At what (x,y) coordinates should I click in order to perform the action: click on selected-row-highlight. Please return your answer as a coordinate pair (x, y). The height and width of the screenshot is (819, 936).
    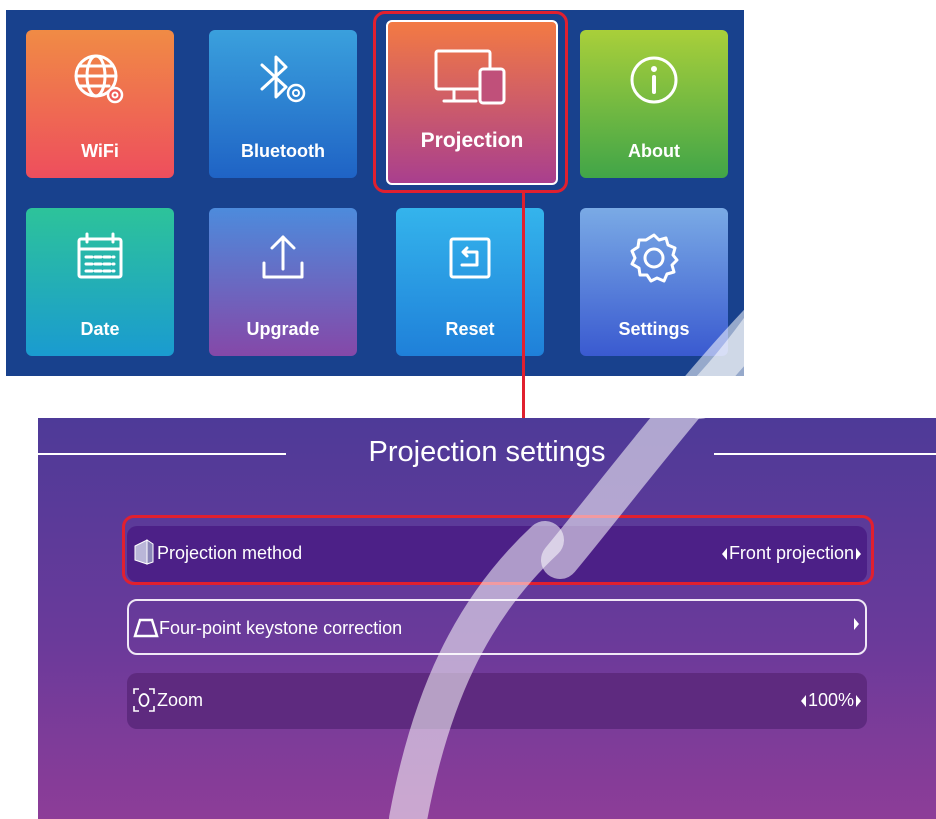
    Looking at the image, I should click on (498, 550).